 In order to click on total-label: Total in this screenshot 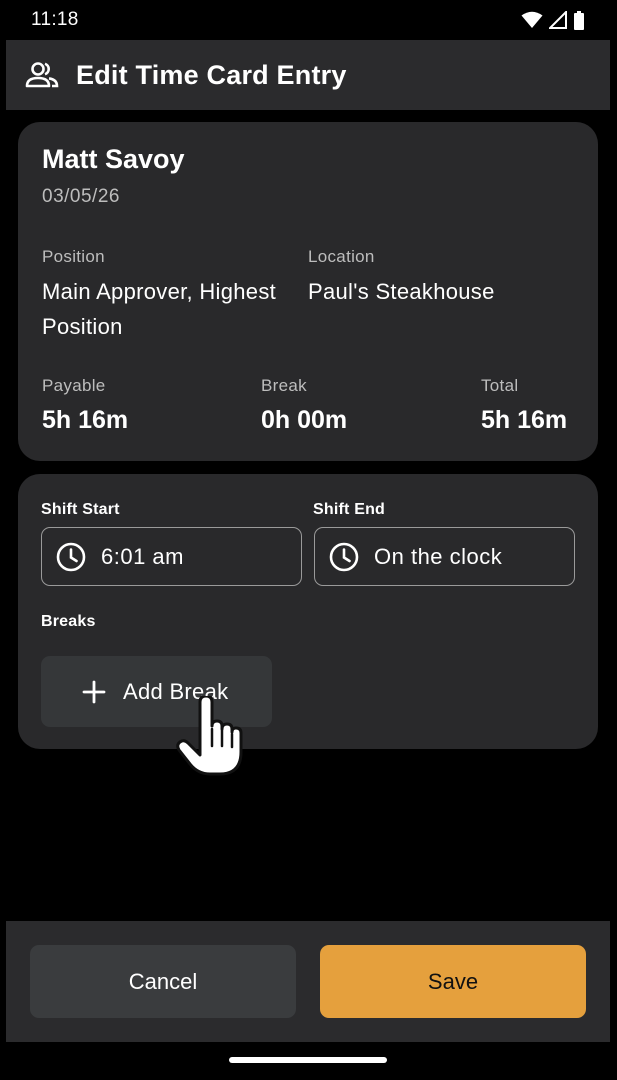, I will do `click(500, 385)`.